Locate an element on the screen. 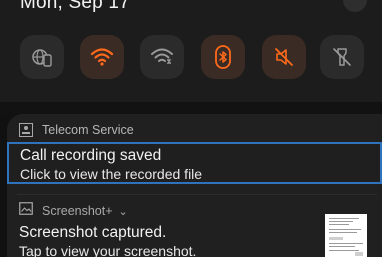 This screenshot has width=382, height=257. screenshot-app-header: Screenshot+ ⌄ is located at coordinates (73, 211).